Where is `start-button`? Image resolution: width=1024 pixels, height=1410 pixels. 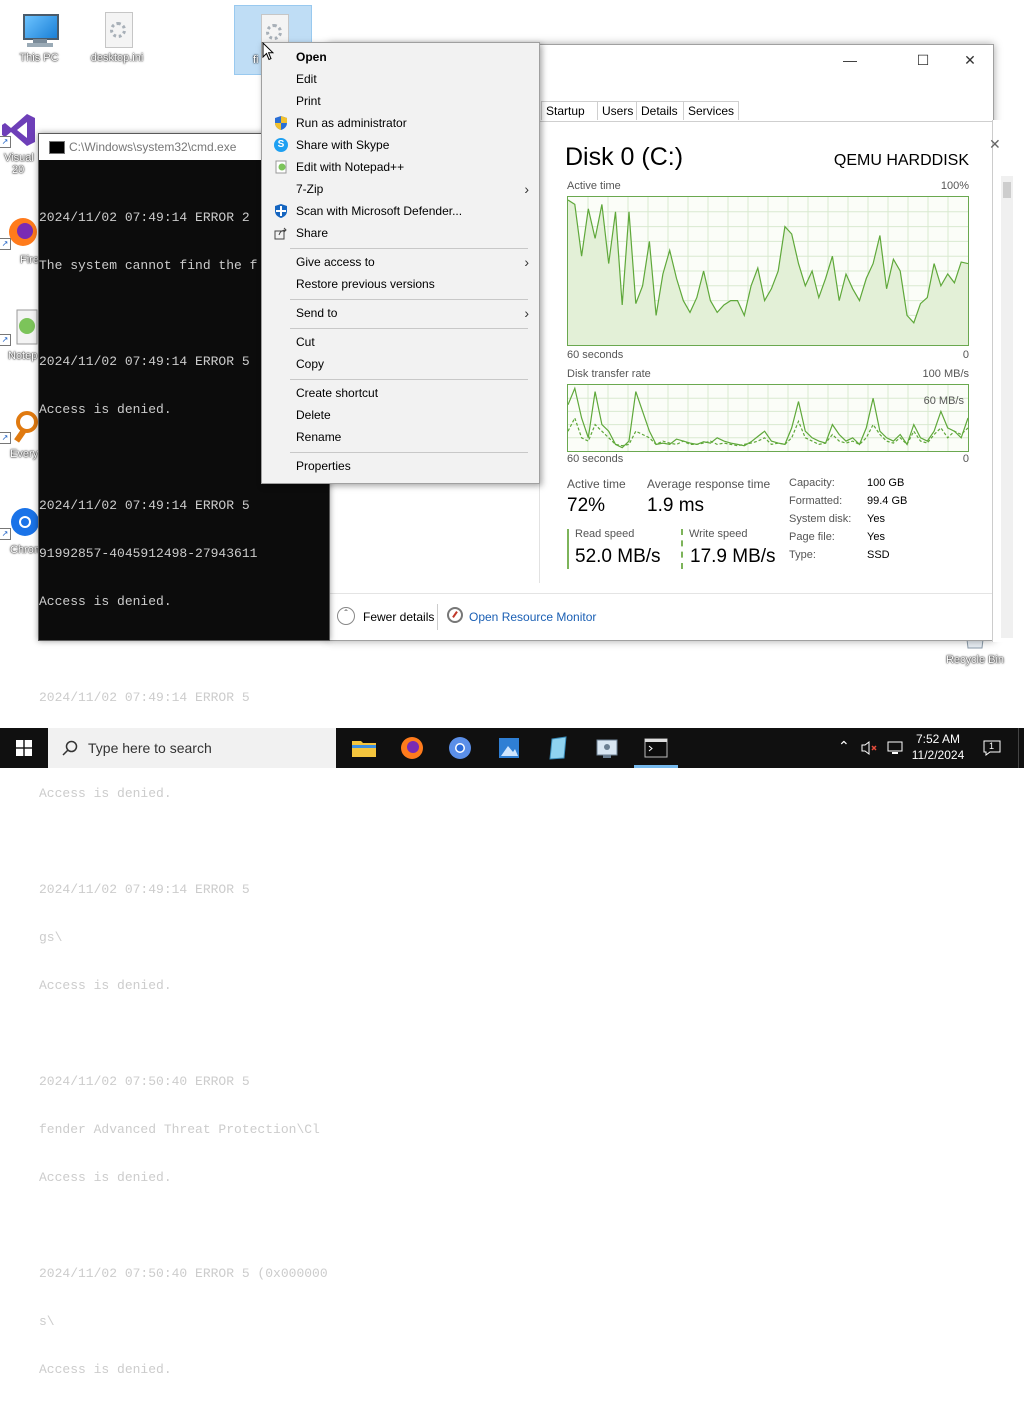 start-button is located at coordinates (24, 748).